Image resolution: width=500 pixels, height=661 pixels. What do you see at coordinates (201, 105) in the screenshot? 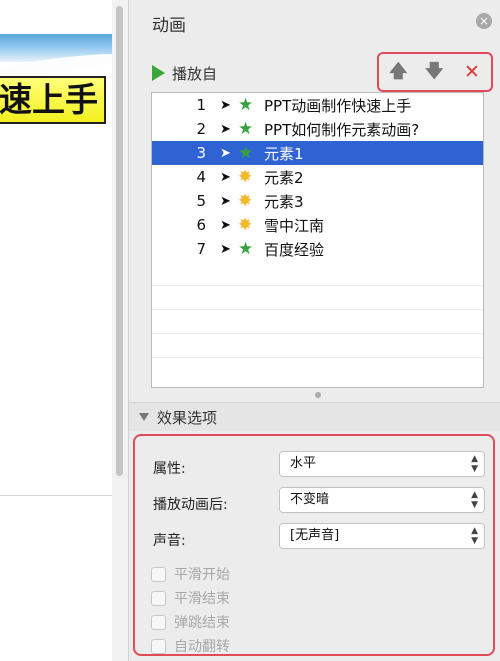
I see `animation-order-number: 1` at bounding box center [201, 105].